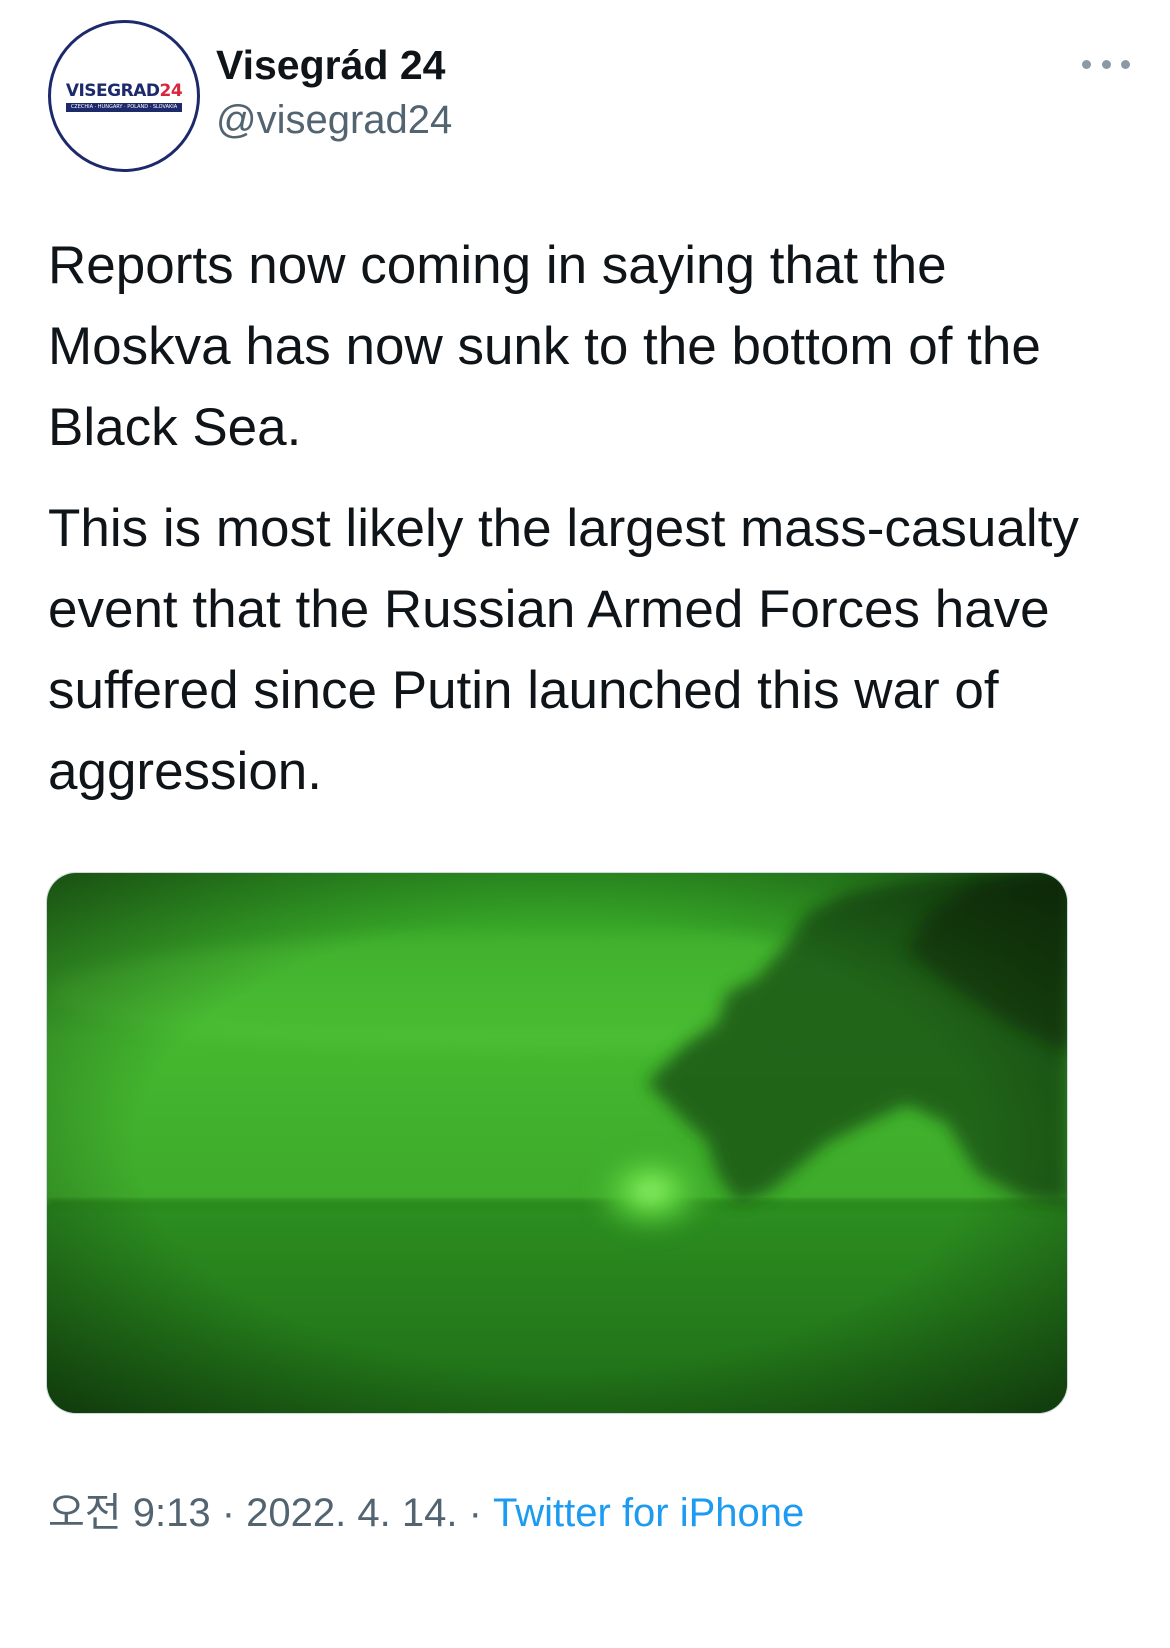 Image resolution: width=1170 pixels, height=1648 pixels. What do you see at coordinates (648, 1513) in the screenshot?
I see `tweet-source-link: Twitter for iPhone` at bounding box center [648, 1513].